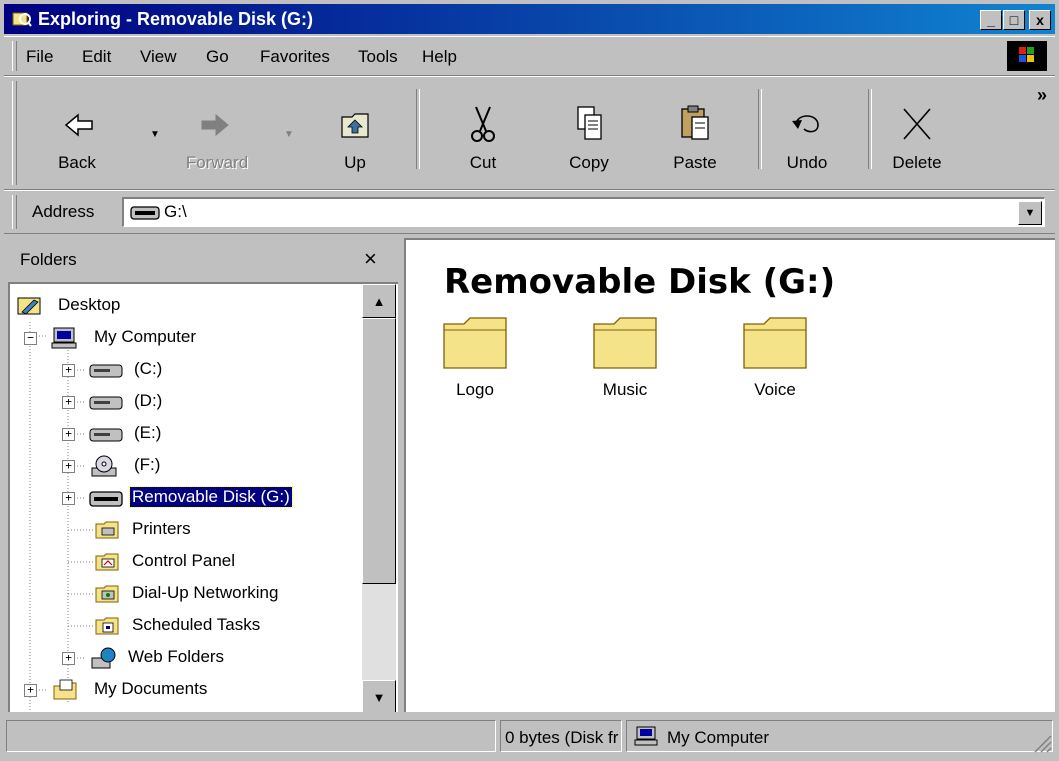  What do you see at coordinates (355, 125) in the screenshot?
I see `up-folder-icon` at bounding box center [355, 125].